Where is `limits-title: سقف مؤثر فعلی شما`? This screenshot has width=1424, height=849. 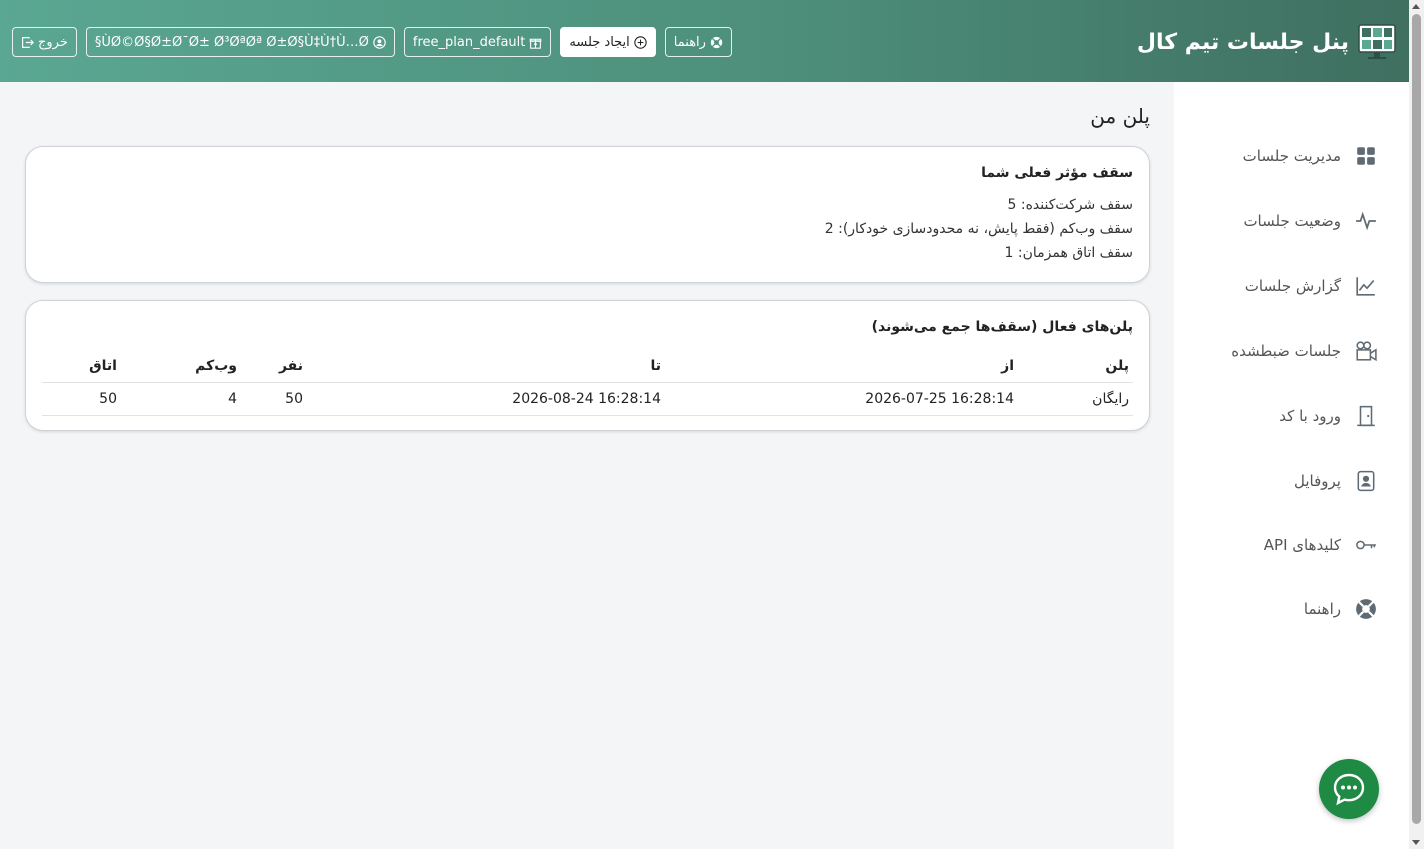 limits-title: سقف مؤثر فعلی شما is located at coordinates (1057, 173).